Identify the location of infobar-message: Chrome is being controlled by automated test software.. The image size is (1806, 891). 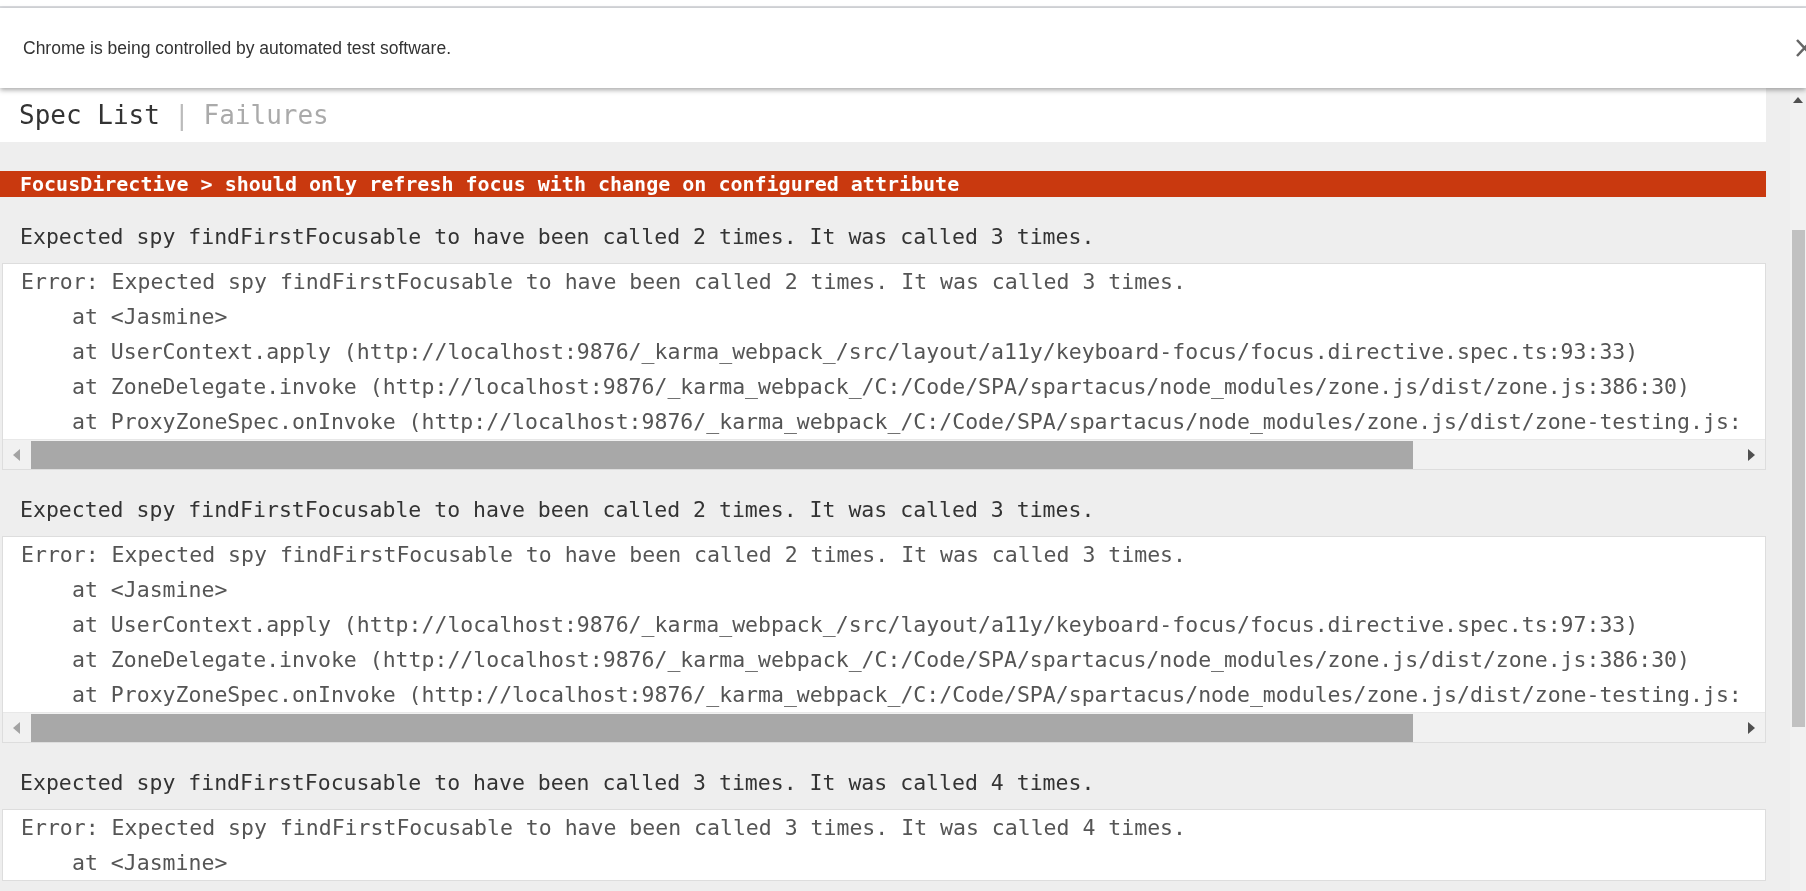
(237, 48).